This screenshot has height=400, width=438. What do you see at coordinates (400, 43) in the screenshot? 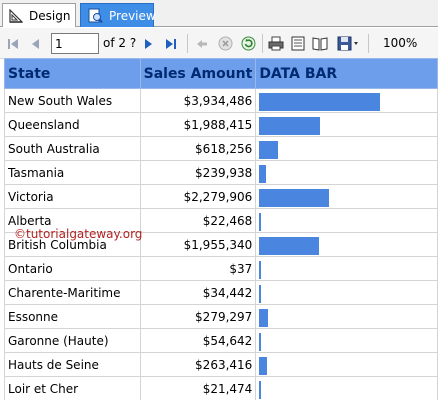
I see `zoom-level: 100%` at bounding box center [400, 43].